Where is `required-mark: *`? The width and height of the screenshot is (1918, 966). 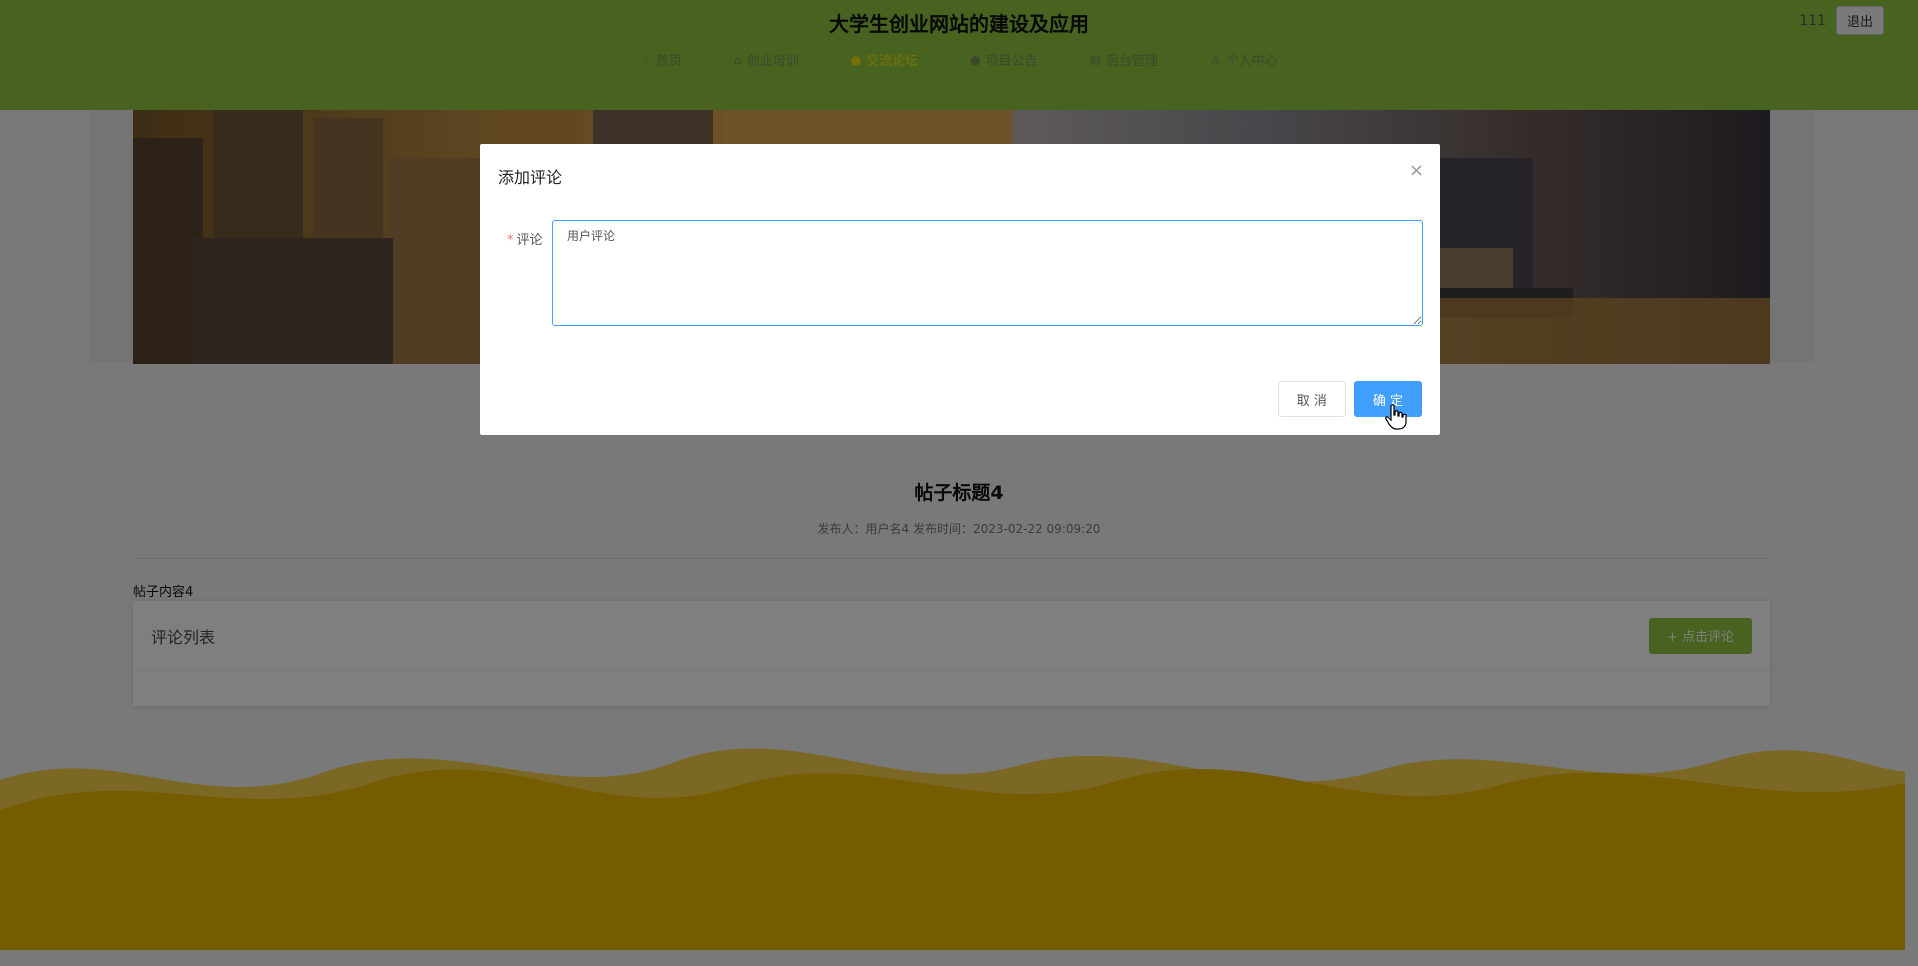 required-mark: * is located at coordinates (510, 240).